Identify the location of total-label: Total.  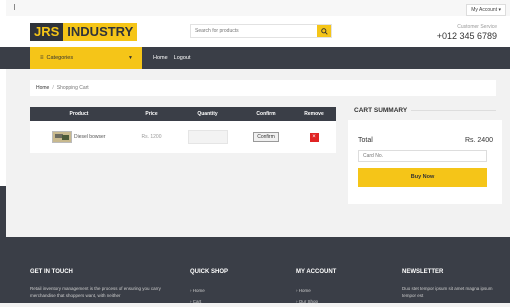
(365, 140).